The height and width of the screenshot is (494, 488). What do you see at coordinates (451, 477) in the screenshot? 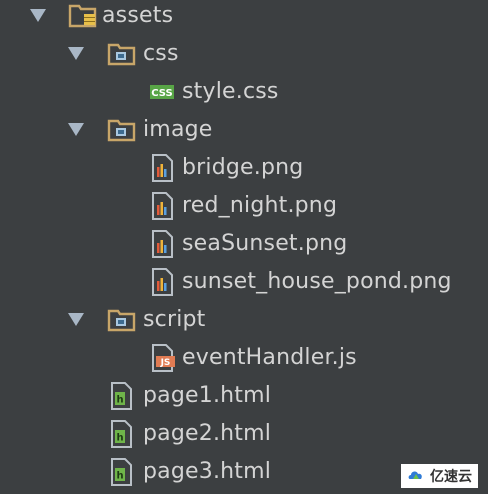
I see `watermark-text: 亿速云` at bounding box center [451, 477].